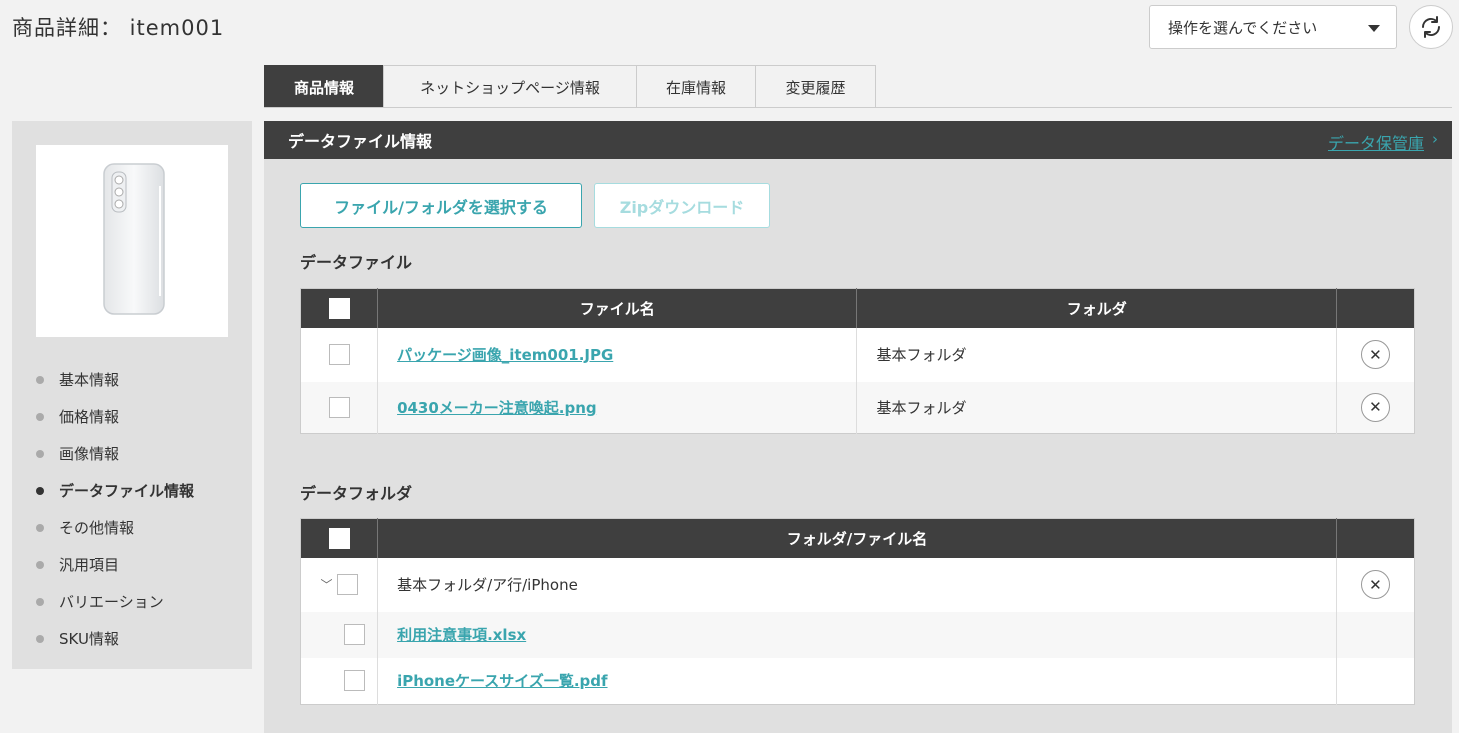 This screenshot has width=1459, height=733. I want to click on sidebar-item-label: 画像情報, so click(89, 454).